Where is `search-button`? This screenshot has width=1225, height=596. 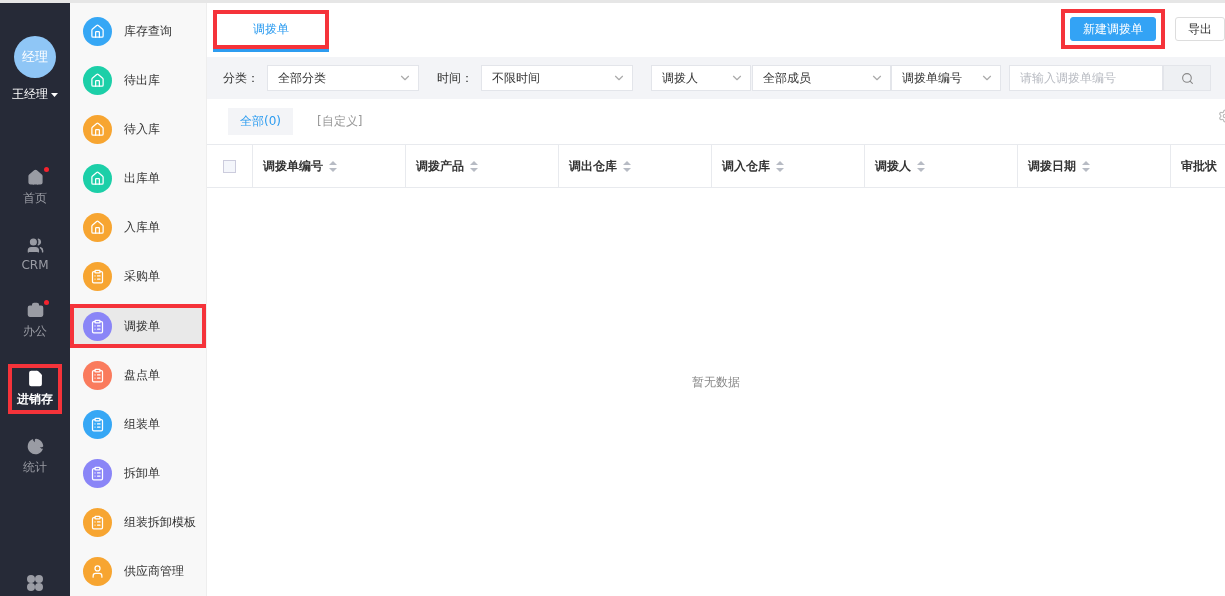
search-button is located at coordinates (1187, 78).